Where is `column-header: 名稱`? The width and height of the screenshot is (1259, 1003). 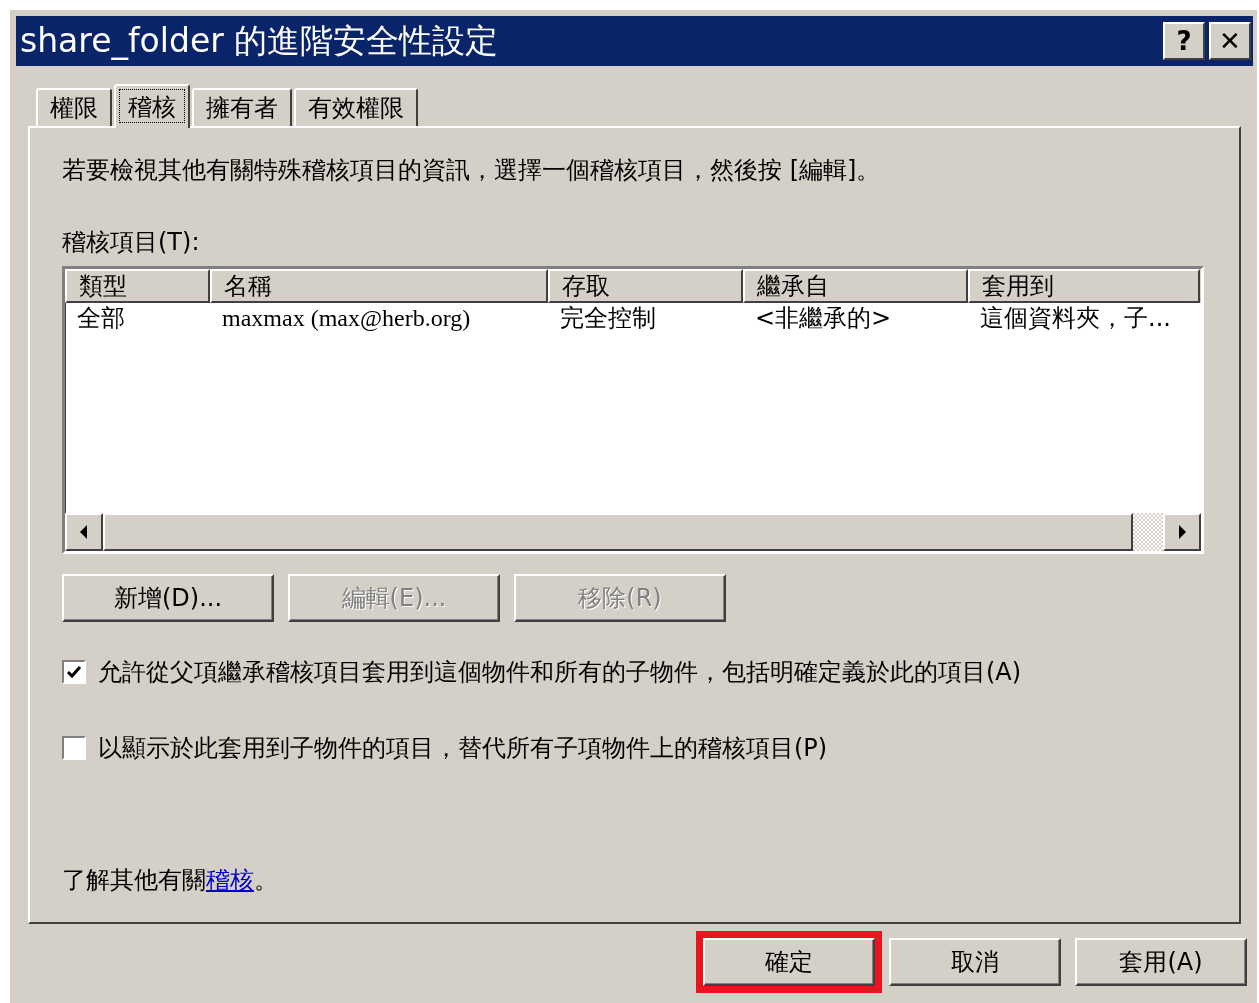 column-header: 名稱 is located at coordinates (379, 286).